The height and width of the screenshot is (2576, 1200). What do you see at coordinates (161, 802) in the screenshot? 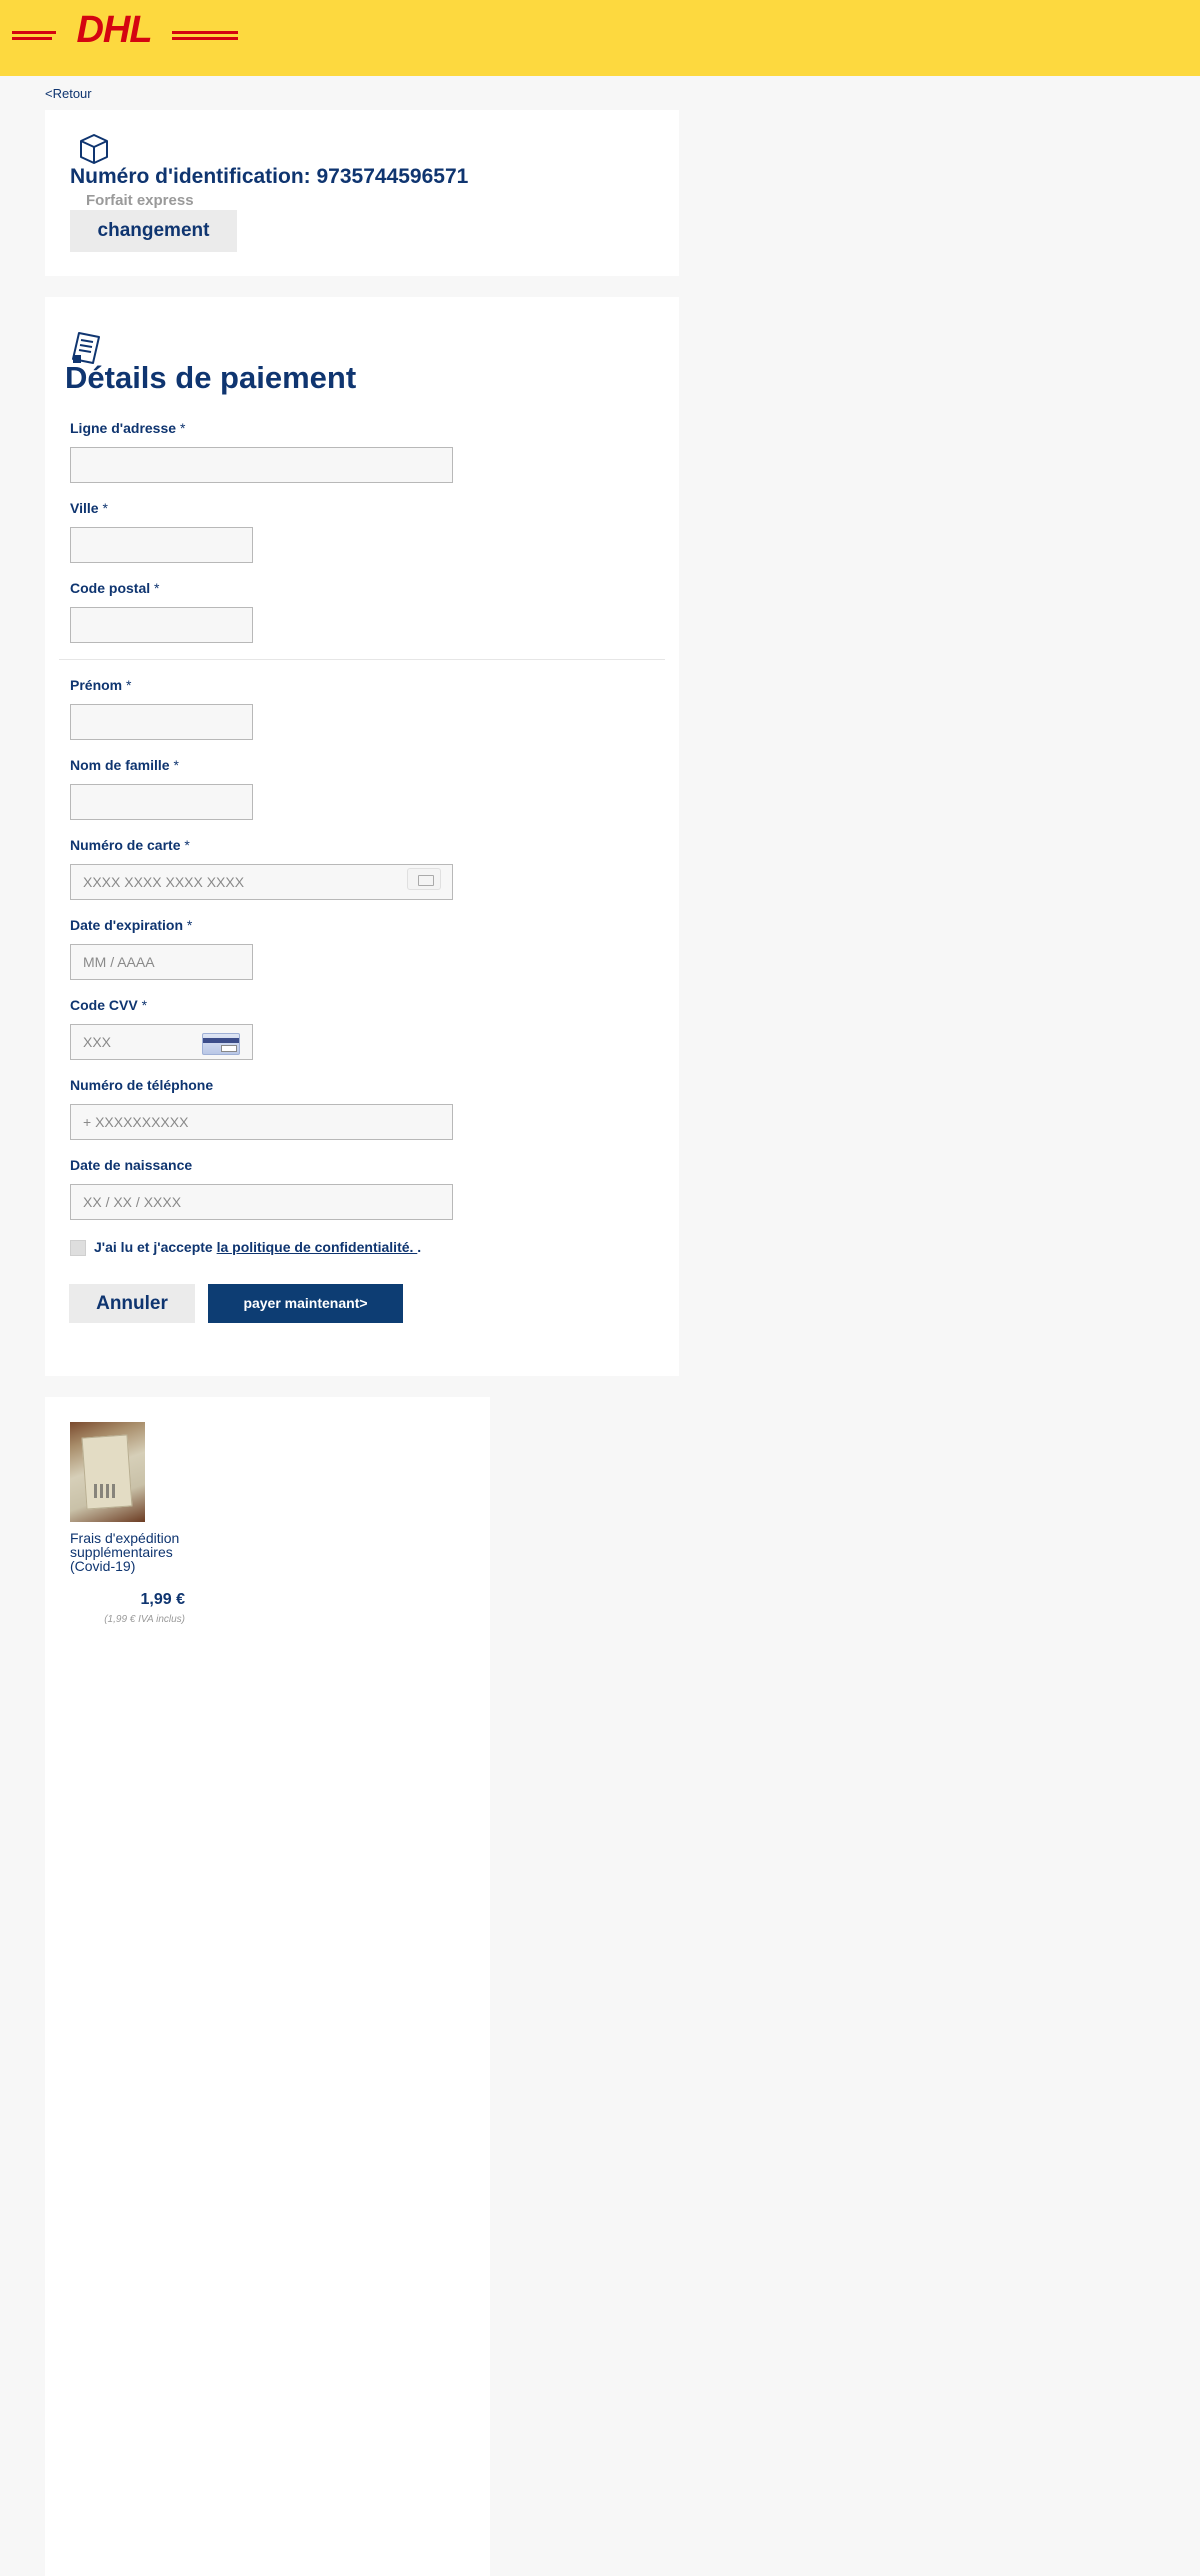
I see `last-name-input` at bounding box center [161, 802].